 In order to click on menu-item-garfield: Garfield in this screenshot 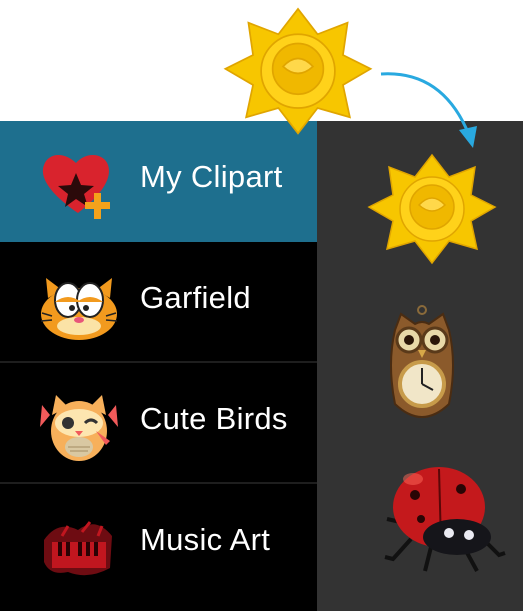, I will do `click(158, 302)`.